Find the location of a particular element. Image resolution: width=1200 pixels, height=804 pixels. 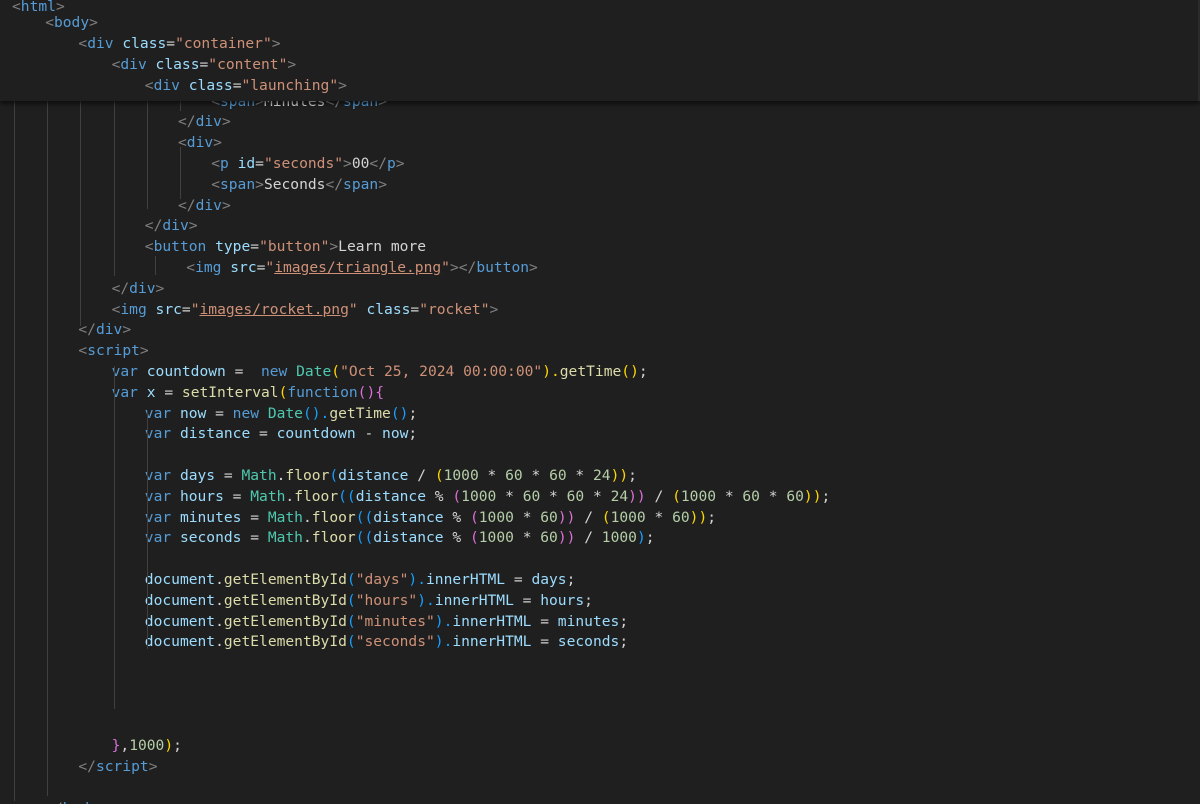

code-line: </body> is located at coordinates (76, 801).